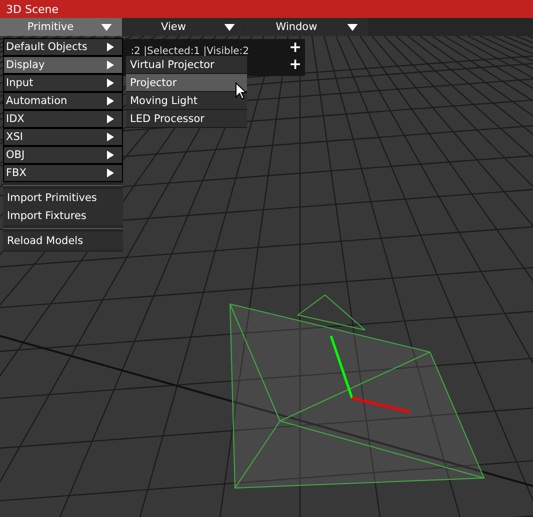 This screenshot has width=533, height=517. Describe the element at coordinates (186, 65) in the screenshot. I see `menu-item: Virtual Projector` at that location.